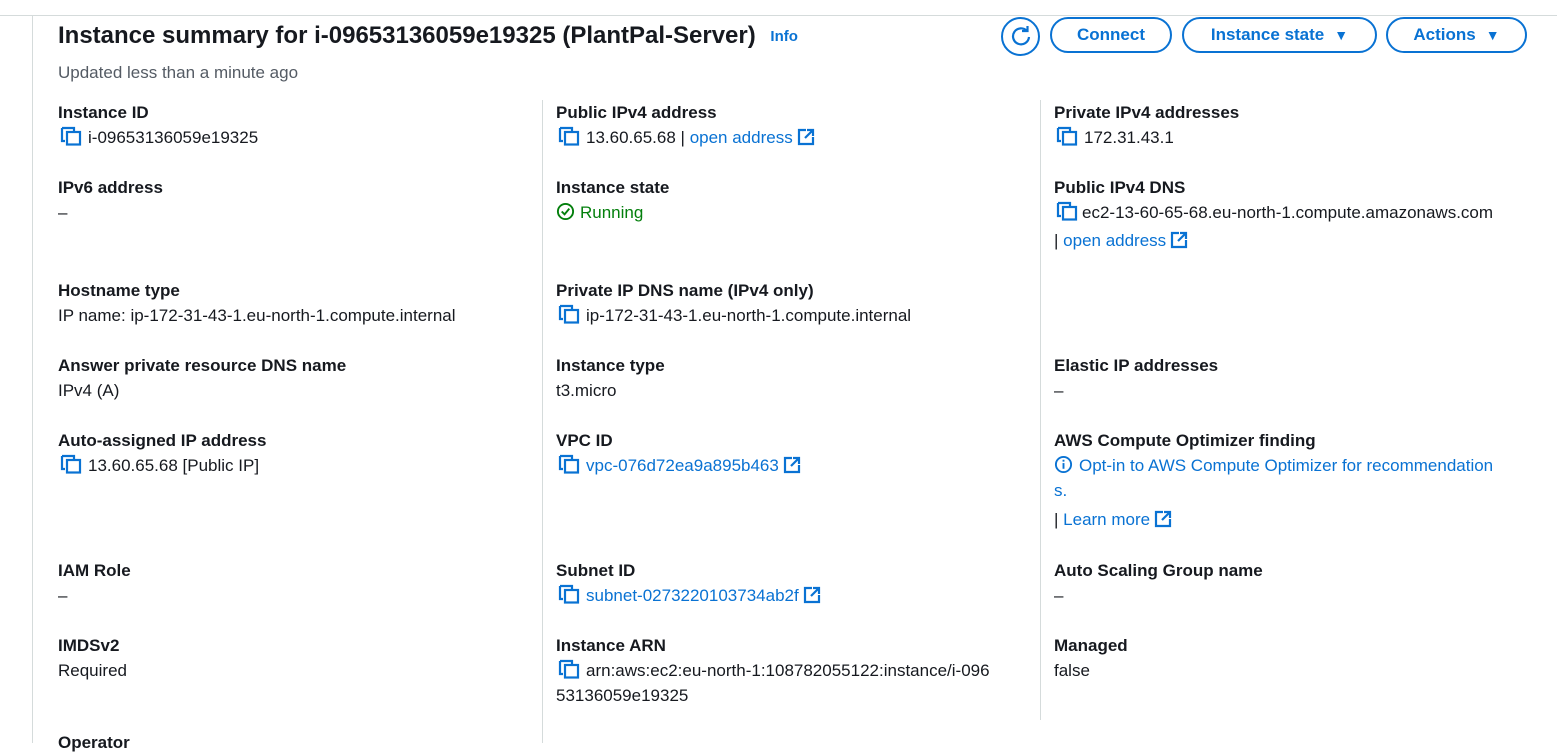 This screenshot has width=1557, height=755. Describe the element at coordinates (1147, 112) in the screenshot. I see `field-label: Private IPv4 addresses` at that location.